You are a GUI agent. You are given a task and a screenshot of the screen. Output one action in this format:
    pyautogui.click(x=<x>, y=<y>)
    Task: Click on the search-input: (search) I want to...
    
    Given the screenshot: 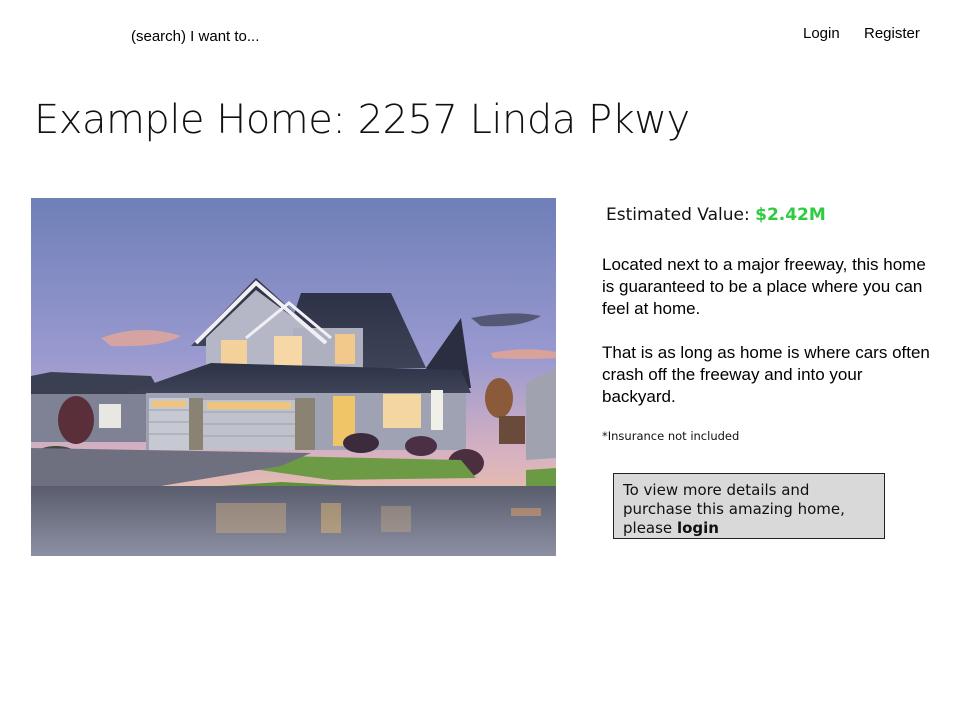 What is the action you would take?
    pyautogui.click(x=195, y=36)
    